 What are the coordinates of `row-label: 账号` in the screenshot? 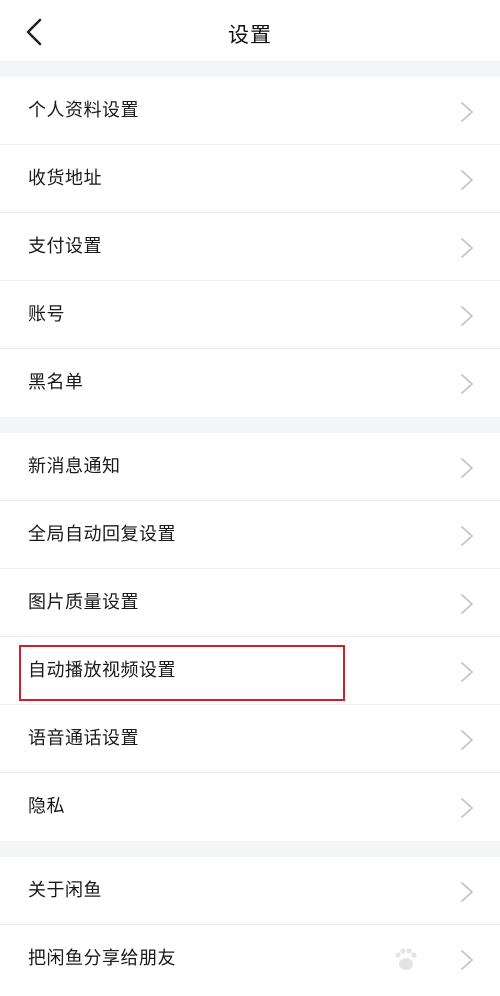 It's located at (46, 314).